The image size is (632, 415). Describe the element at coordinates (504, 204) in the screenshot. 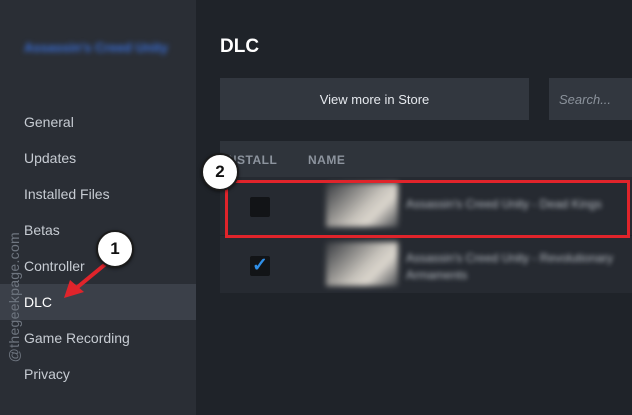

I see `dlc-name: Assassin's Creed Unity - Dead Kings` at that location.